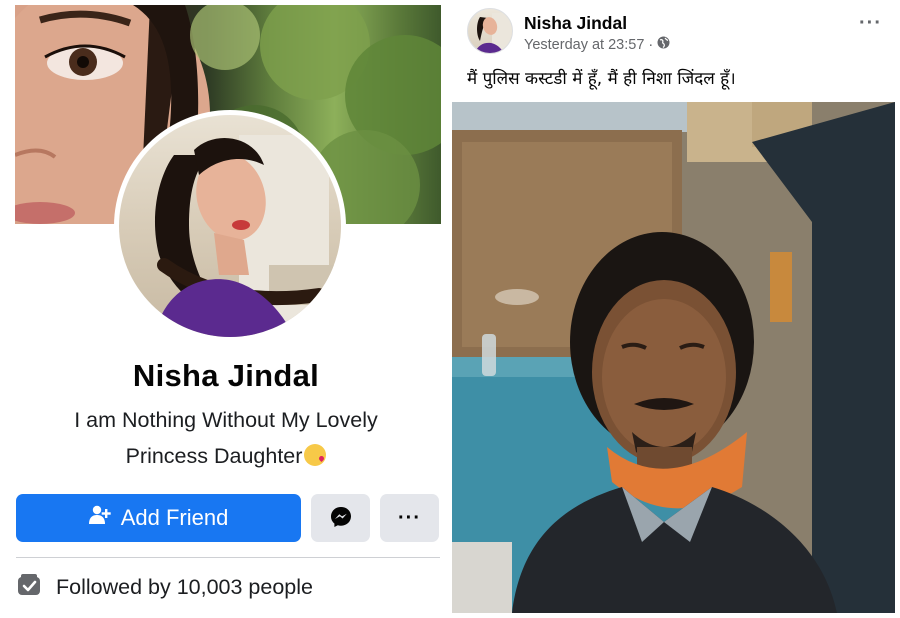  What do you see at coordinates (184, 586) in the screenshot?
I see `followers-text: Followed by 10,003 people` at bounding box center [184, 586].